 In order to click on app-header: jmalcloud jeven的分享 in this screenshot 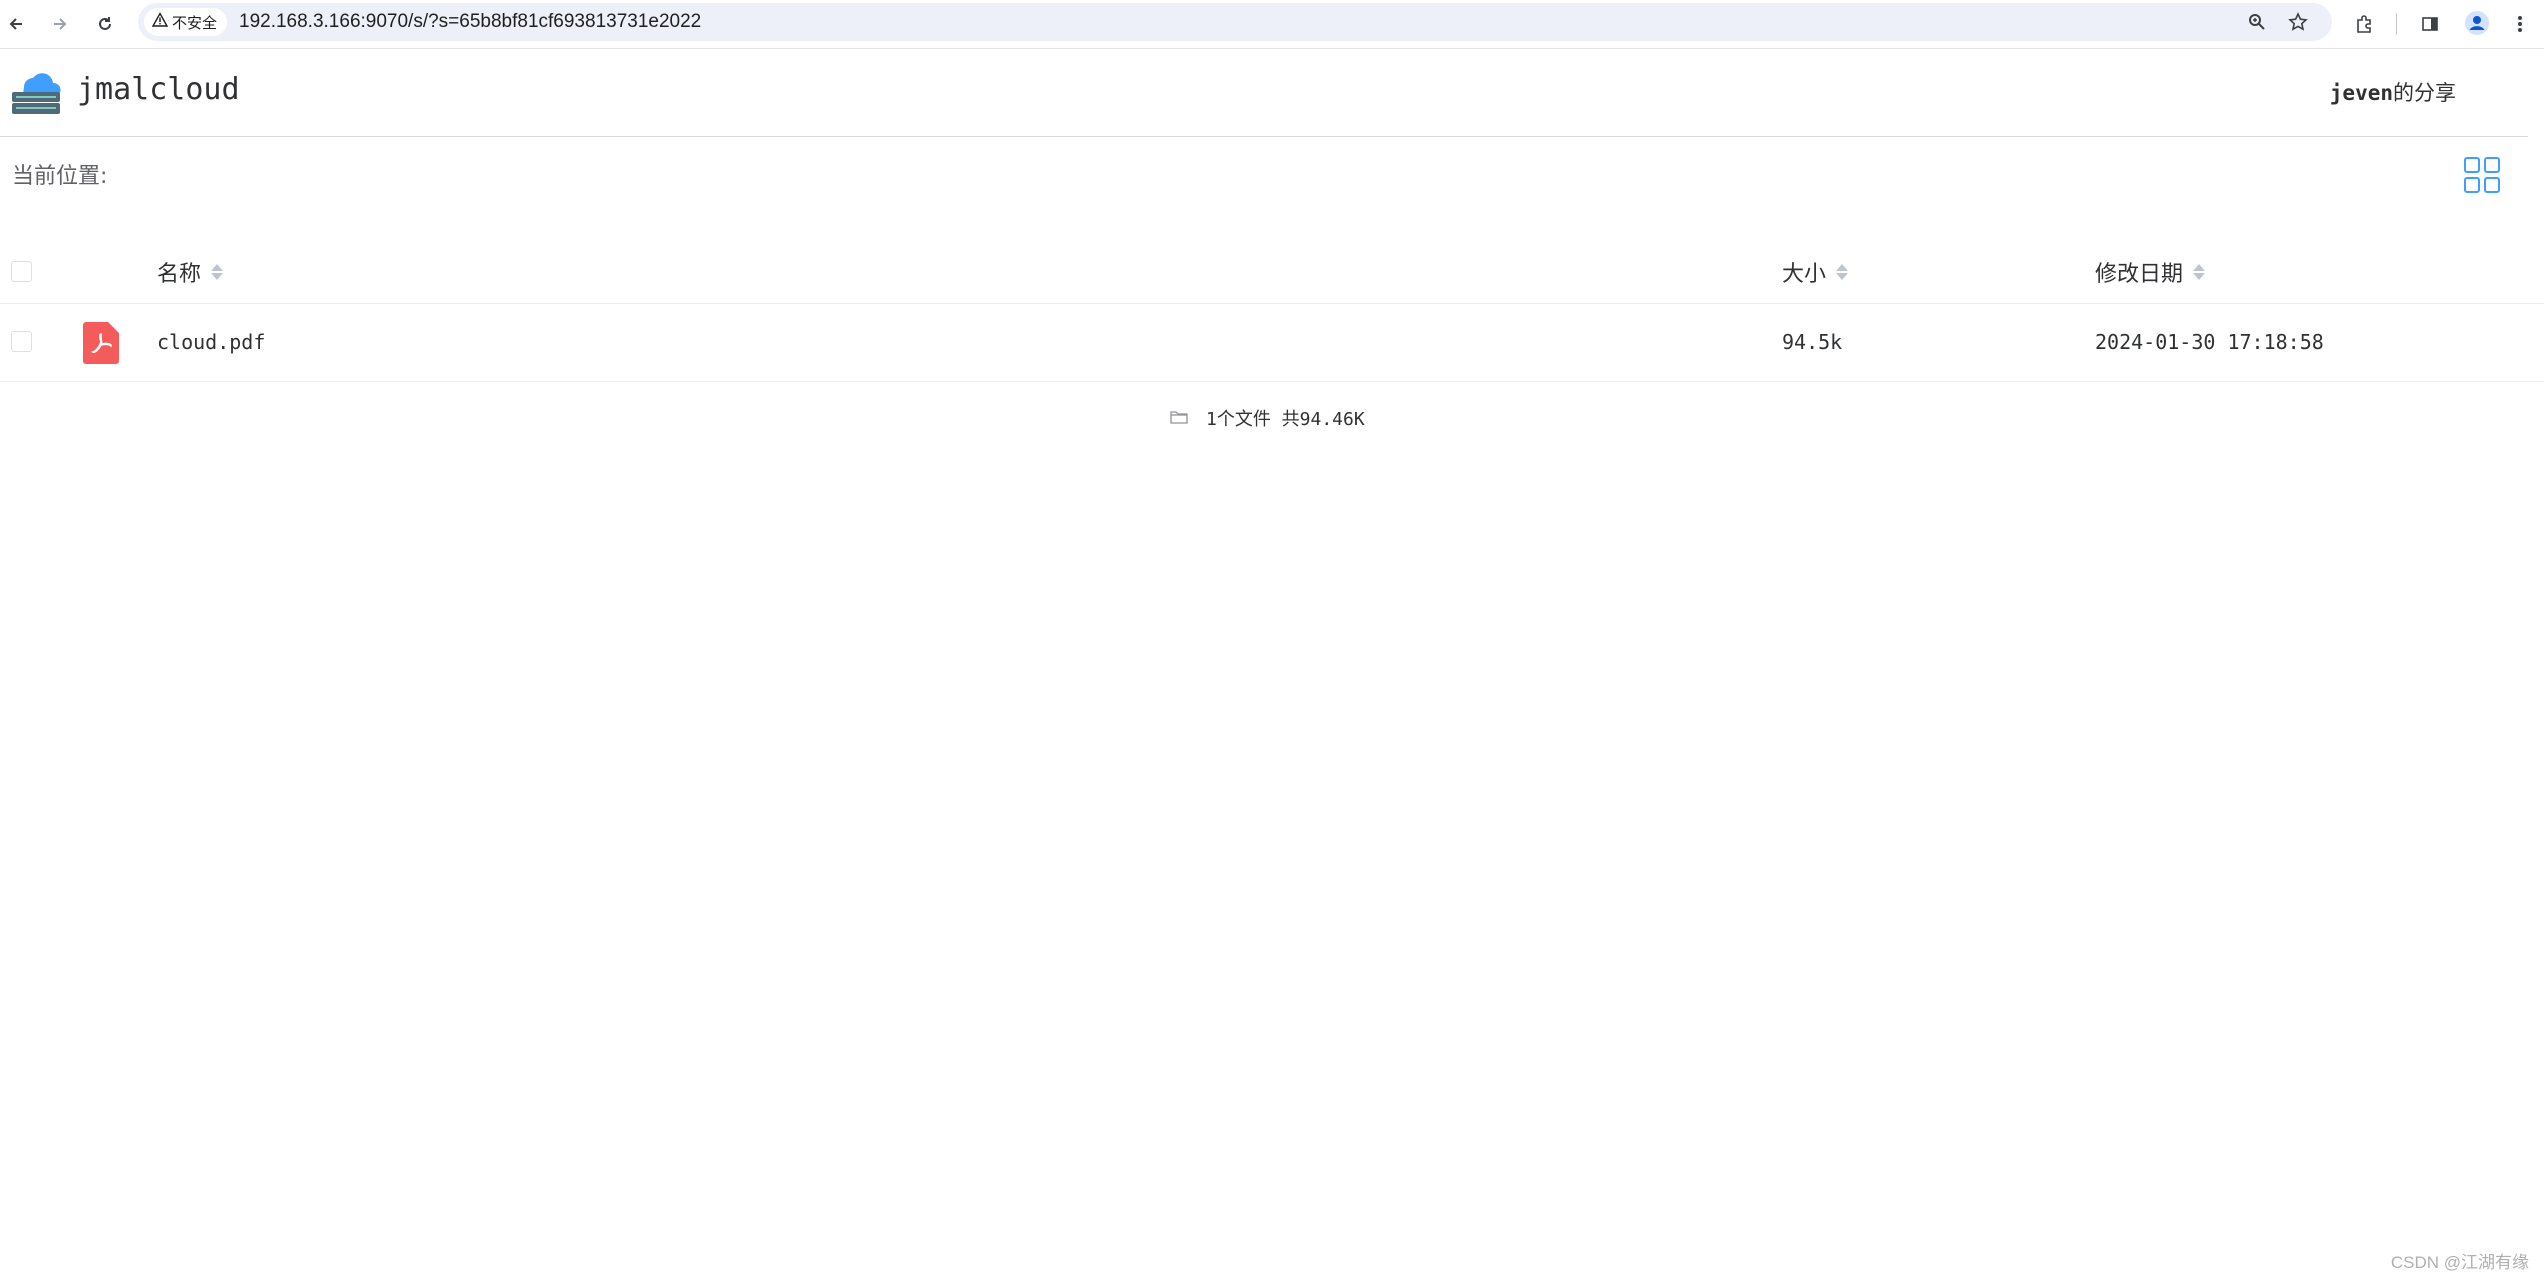, I will do `click(1264, 93)`.